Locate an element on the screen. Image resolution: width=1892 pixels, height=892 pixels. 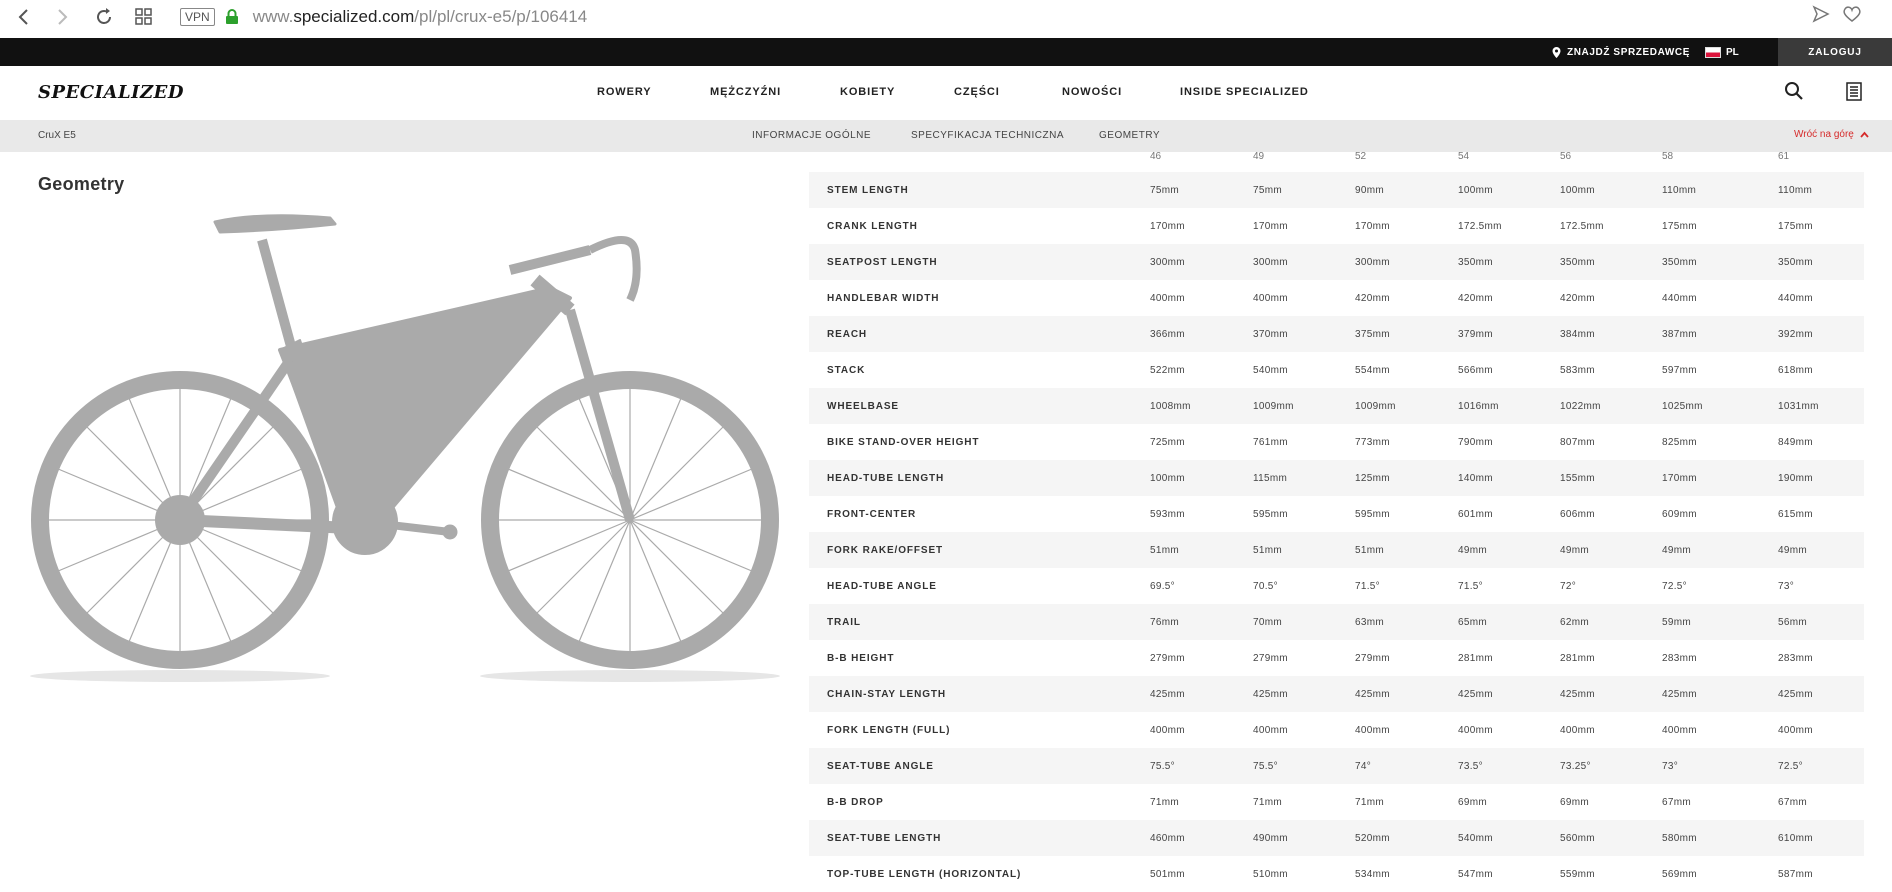
table-cell: 566mm is located at coordinates (1475, 370).